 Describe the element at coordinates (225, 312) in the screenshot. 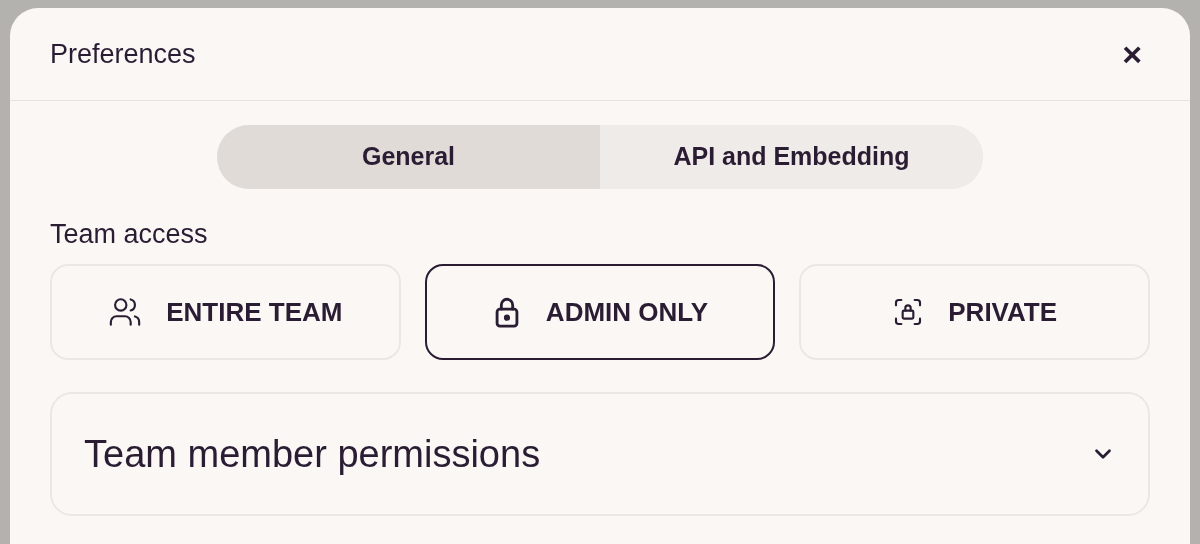

I see `access-option: ENTIRE TEAM` at that location.